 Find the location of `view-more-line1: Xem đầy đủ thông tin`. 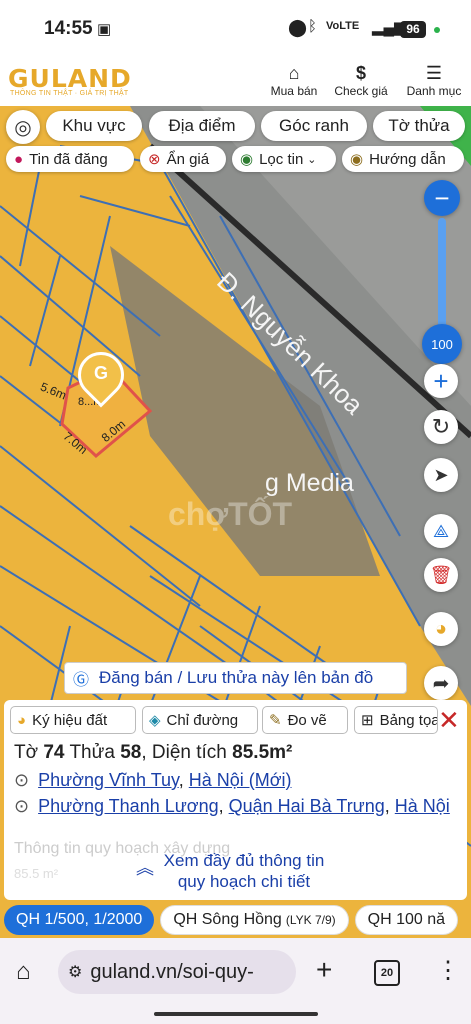

view-more-line1: Xem đầy đủ thông tin is located at coordinates (244, 860).